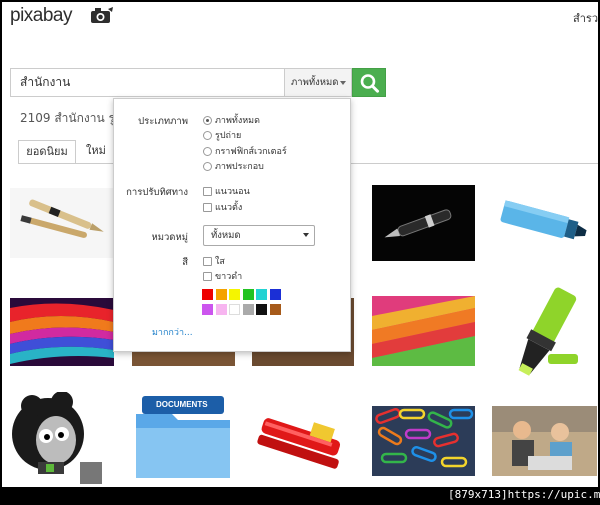  I want to click on tab-new: ใหม่, so click(96, 152).